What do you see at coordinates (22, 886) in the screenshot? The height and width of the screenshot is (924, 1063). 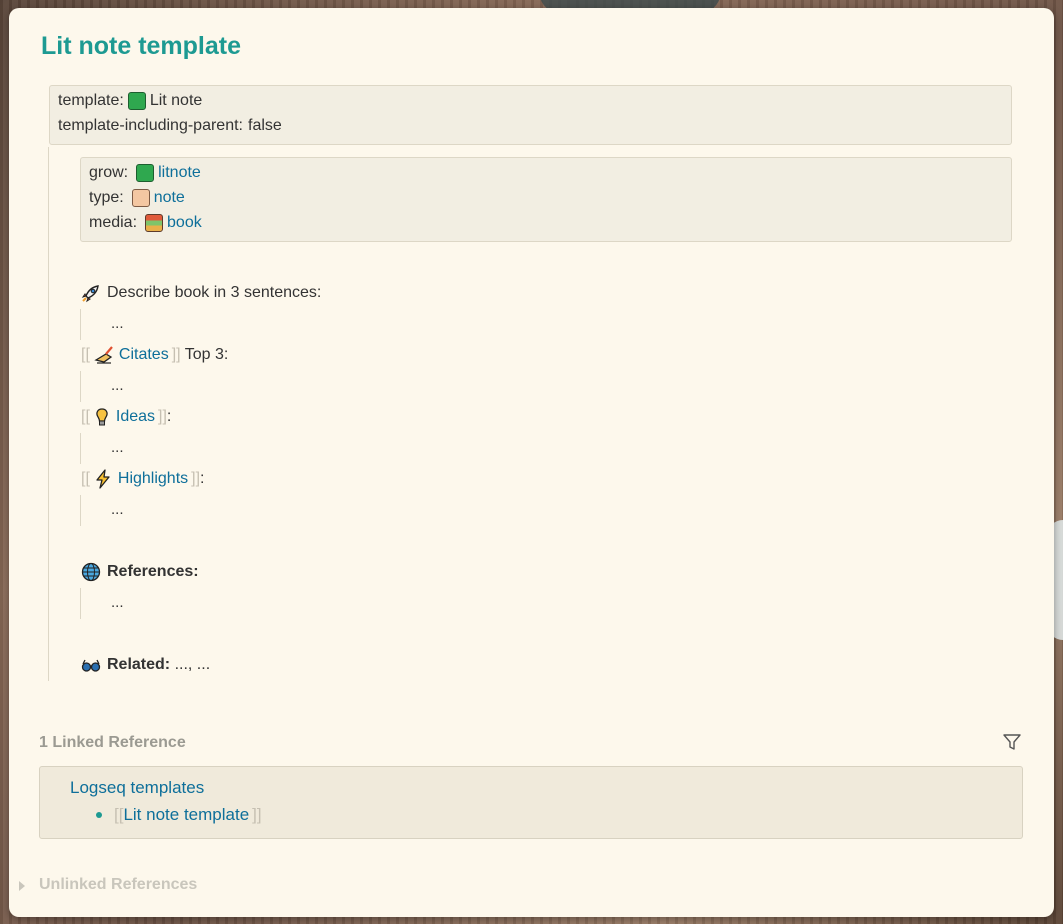 I see `expand-arrow-icon` at bounding box center [22, 886].